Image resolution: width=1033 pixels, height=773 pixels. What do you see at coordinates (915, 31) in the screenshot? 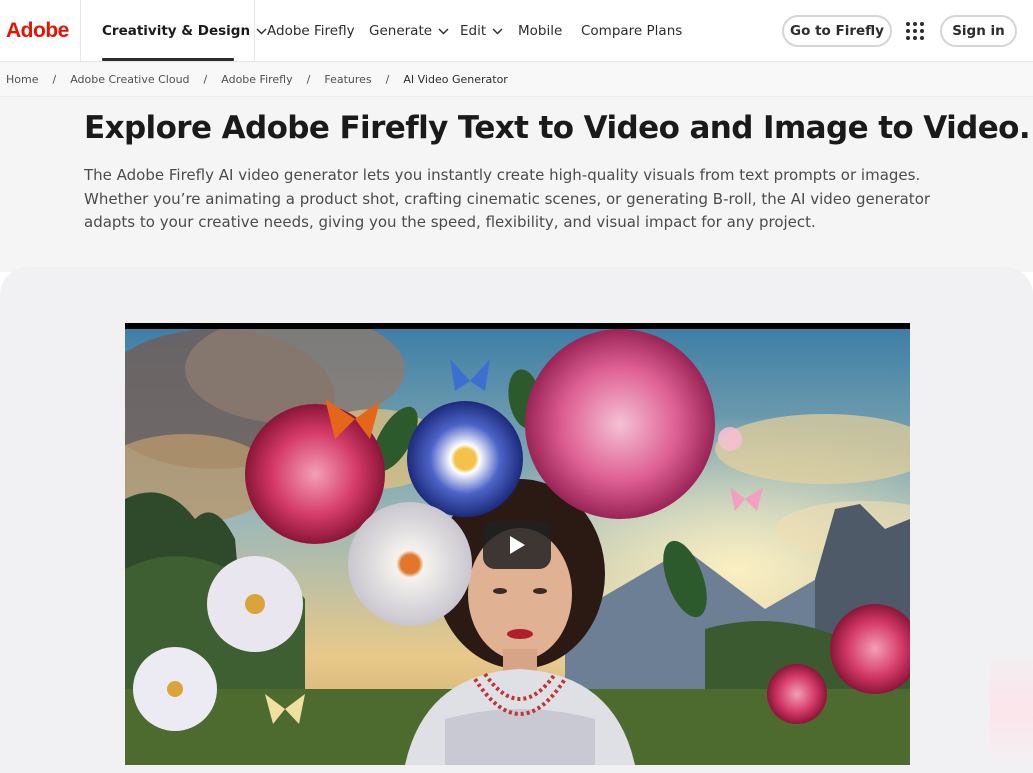
I see `app-grid-icon` at bounding box center [915, 31].